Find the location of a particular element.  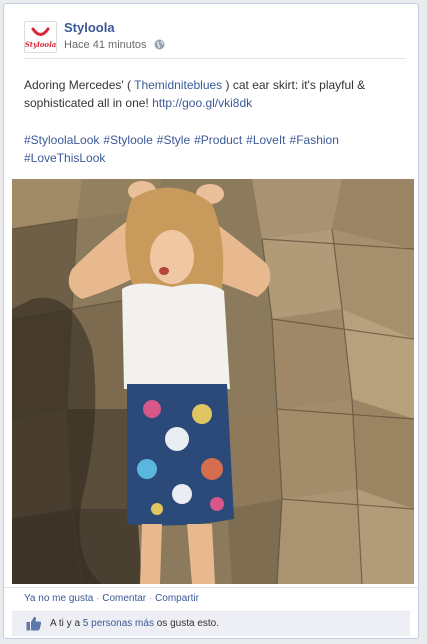

hashtag-link: #Fashion is located at coordinates (314, 140).